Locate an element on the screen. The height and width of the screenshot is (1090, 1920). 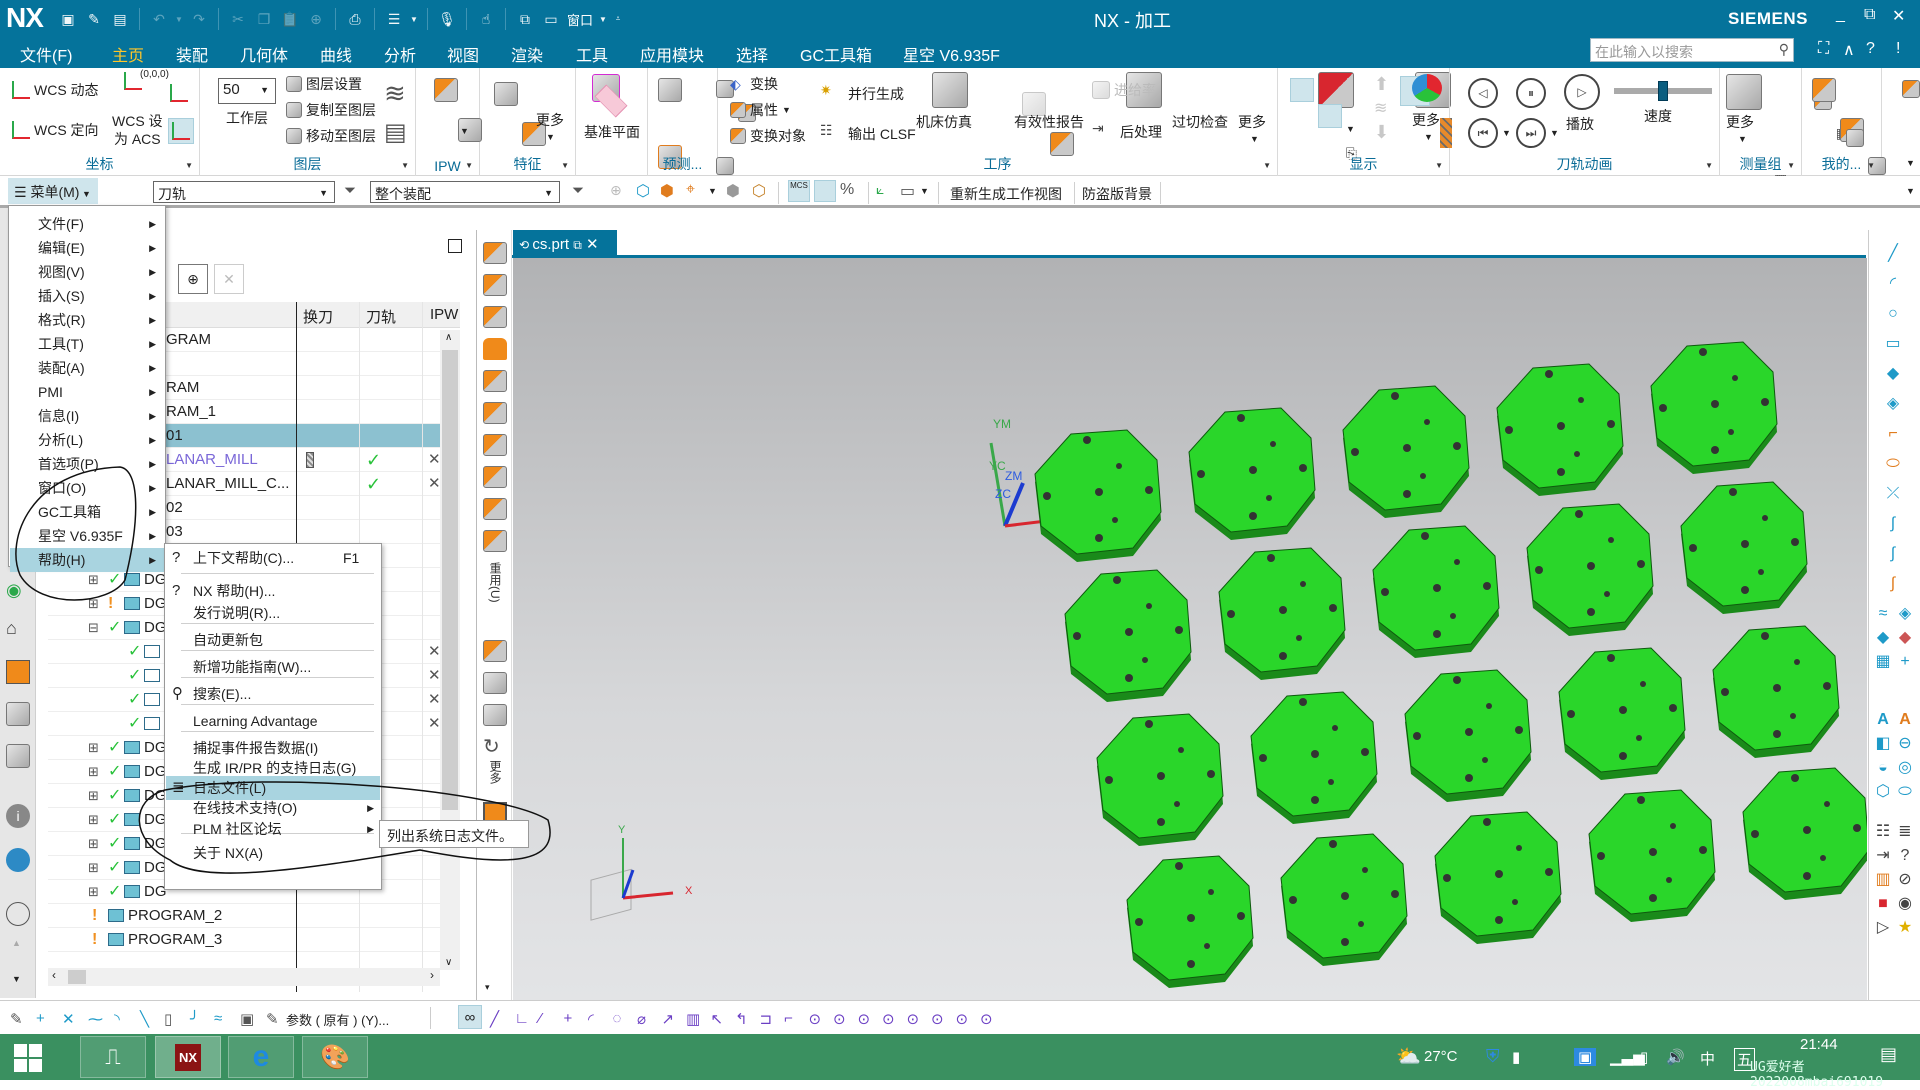
wcs-display-button is located at coordinates (181, 131).